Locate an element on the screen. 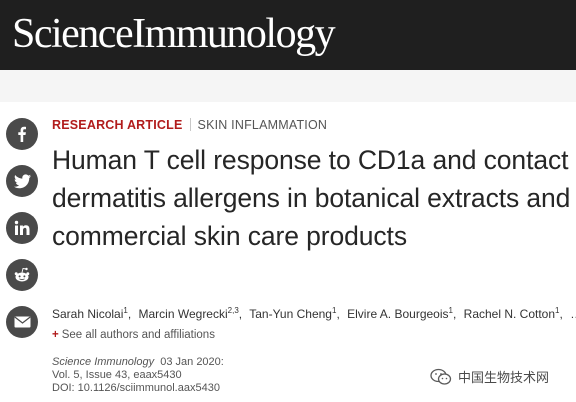 This screenshot has height=402, width=576. author-link: Elvire A. Bourgeois is located at coordinates (397, 314).